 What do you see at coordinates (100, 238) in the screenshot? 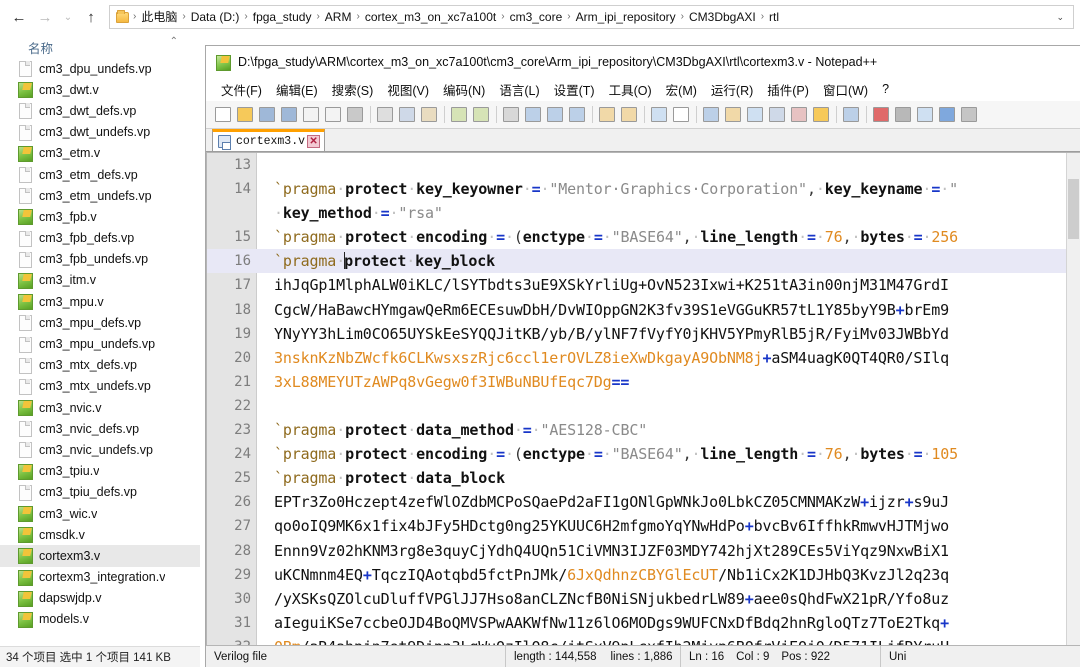
I see `file-list-item: cm3_fpb_defs.vp` at bounding box center [100, 238].